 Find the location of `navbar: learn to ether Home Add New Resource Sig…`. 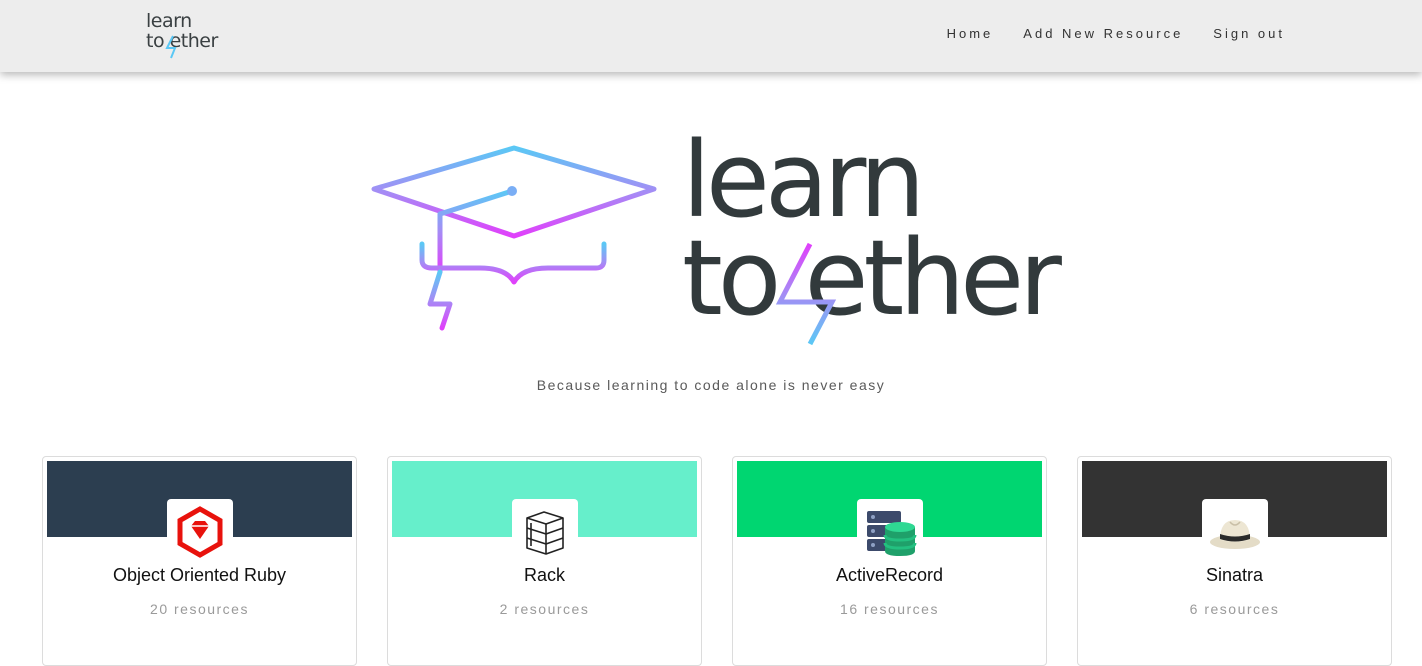

navbar: learn to ether Home Add New Resource Sig… is located at coordinates (711, 36).